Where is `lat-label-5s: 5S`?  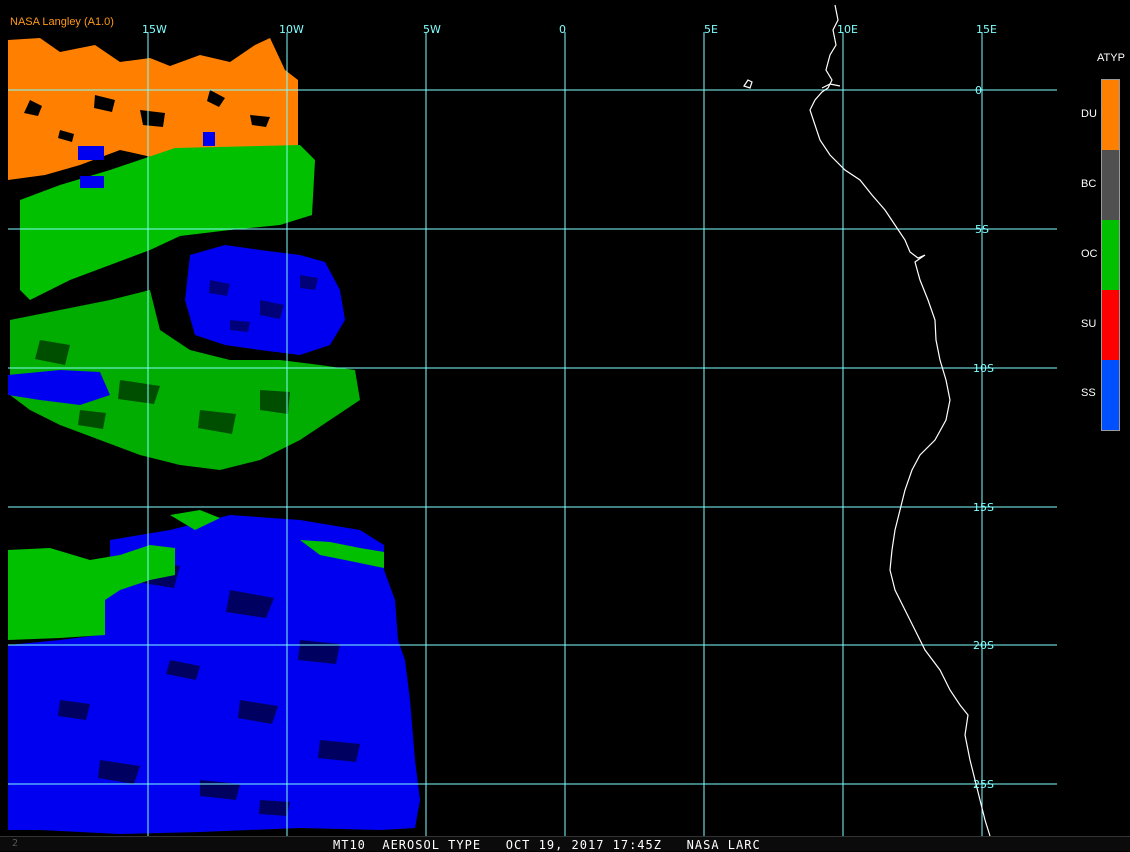
lat-label-5s: 5S is located at coordinates (982, 229).